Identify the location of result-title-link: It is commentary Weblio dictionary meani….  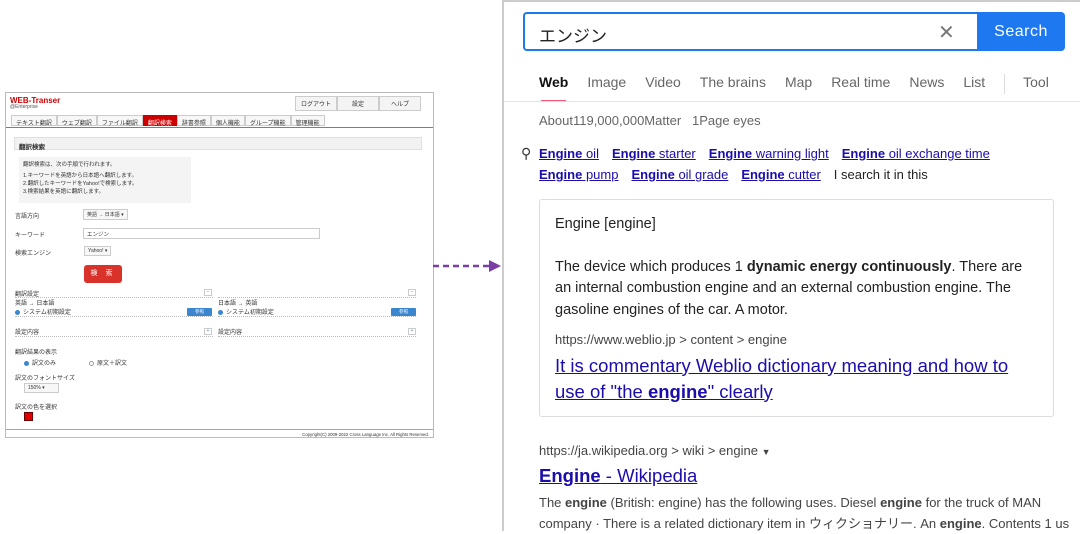
(796, 379).